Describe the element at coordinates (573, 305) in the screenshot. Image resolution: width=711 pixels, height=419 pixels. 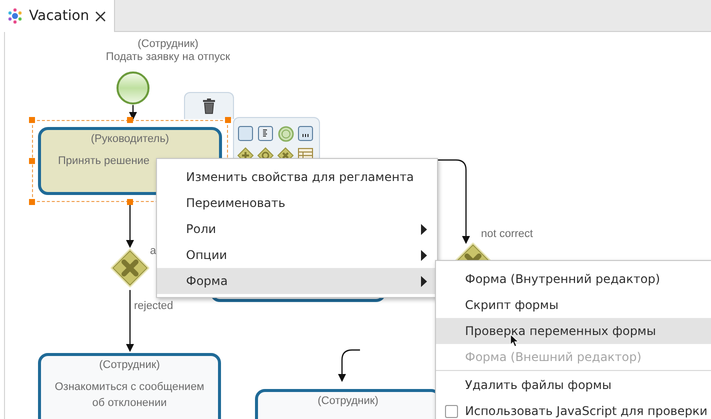
I see `menu-item: Скрипт формы` at that location.